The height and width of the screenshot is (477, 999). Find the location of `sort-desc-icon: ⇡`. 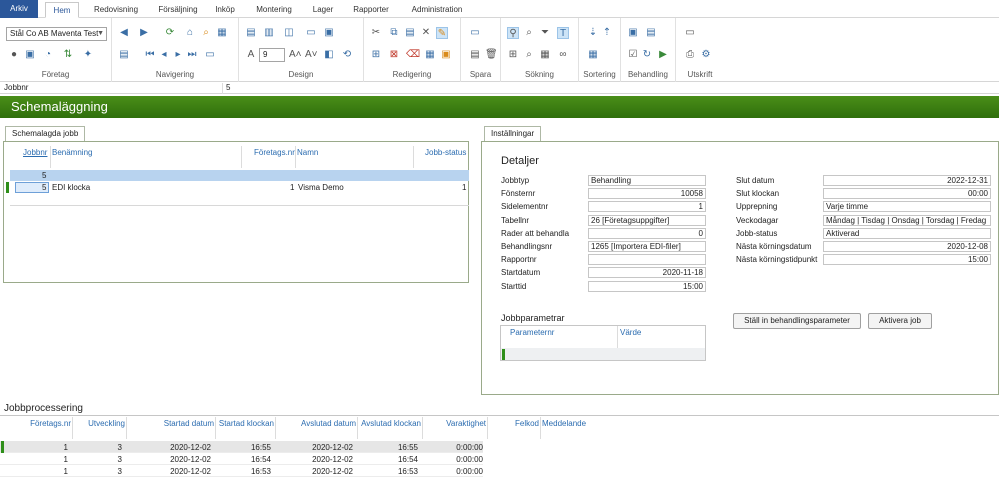

sort-desc-icon: ⇡ is located at coordinates (607, 33).